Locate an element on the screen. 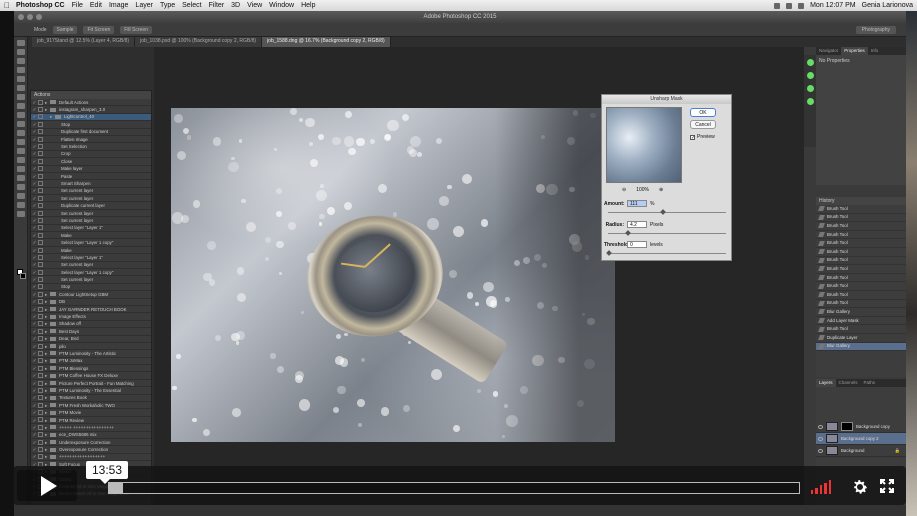 This screenshot has width=917, height=516. history-row: Add Layer Mask is located at coordinates (861, 321).